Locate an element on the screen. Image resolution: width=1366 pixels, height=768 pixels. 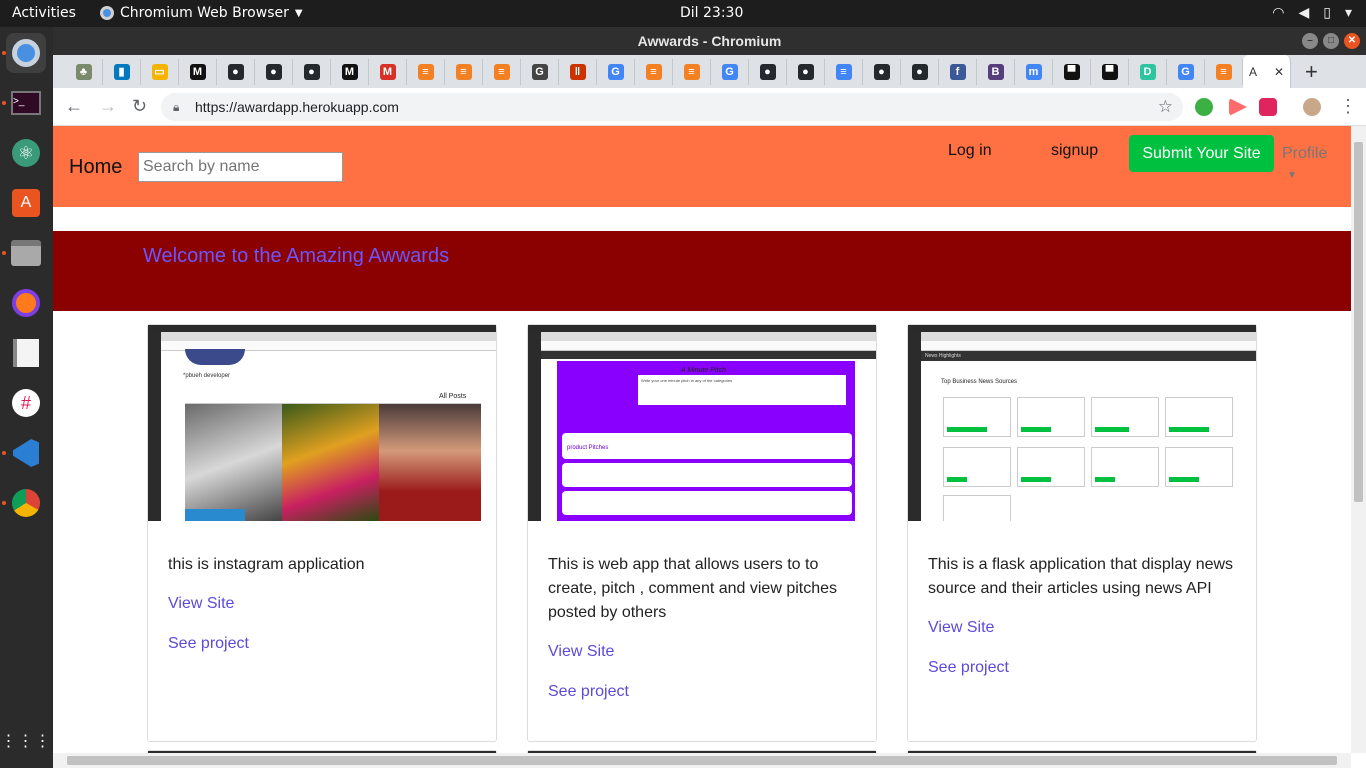
dock-vscode is located at coordinates (26, 453).